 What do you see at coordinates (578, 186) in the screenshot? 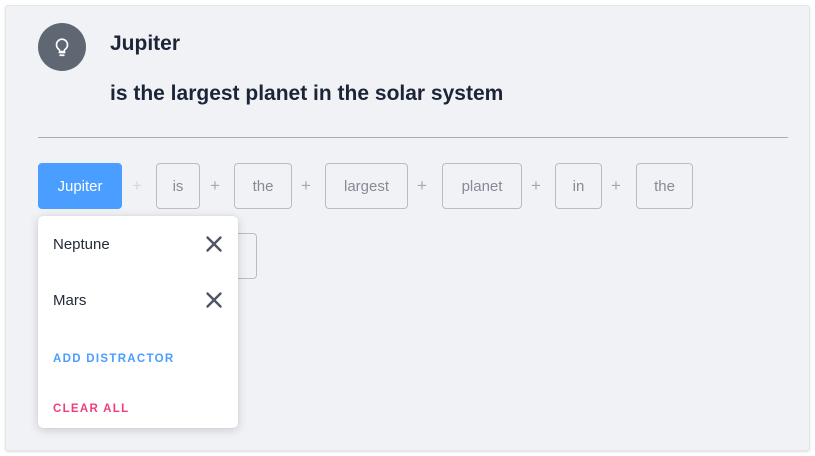
I see `token-in: in` at bounding box center [578, 186].